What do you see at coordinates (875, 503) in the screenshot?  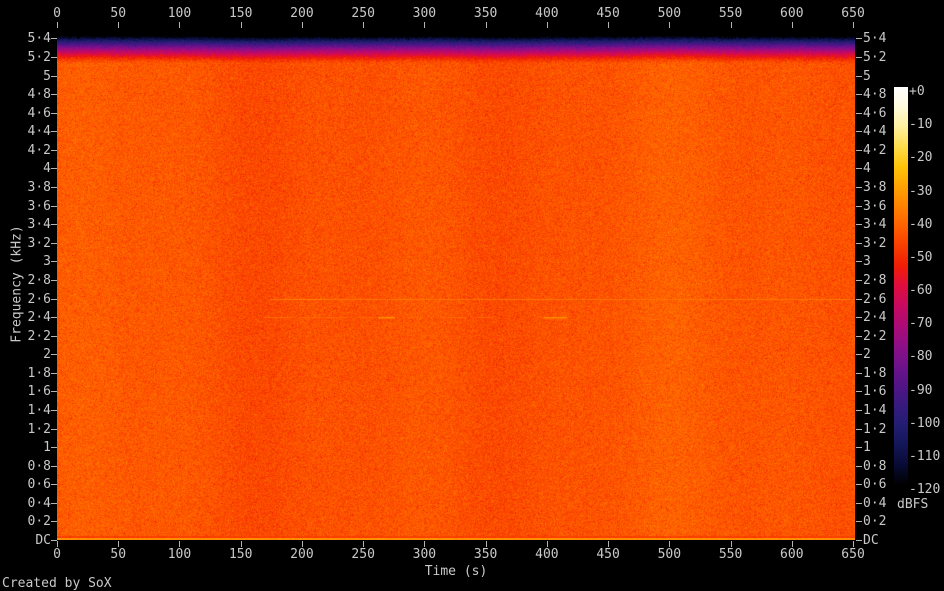 I see `y-axis-tick-label: 0·4` at bounding box center [875, 503].